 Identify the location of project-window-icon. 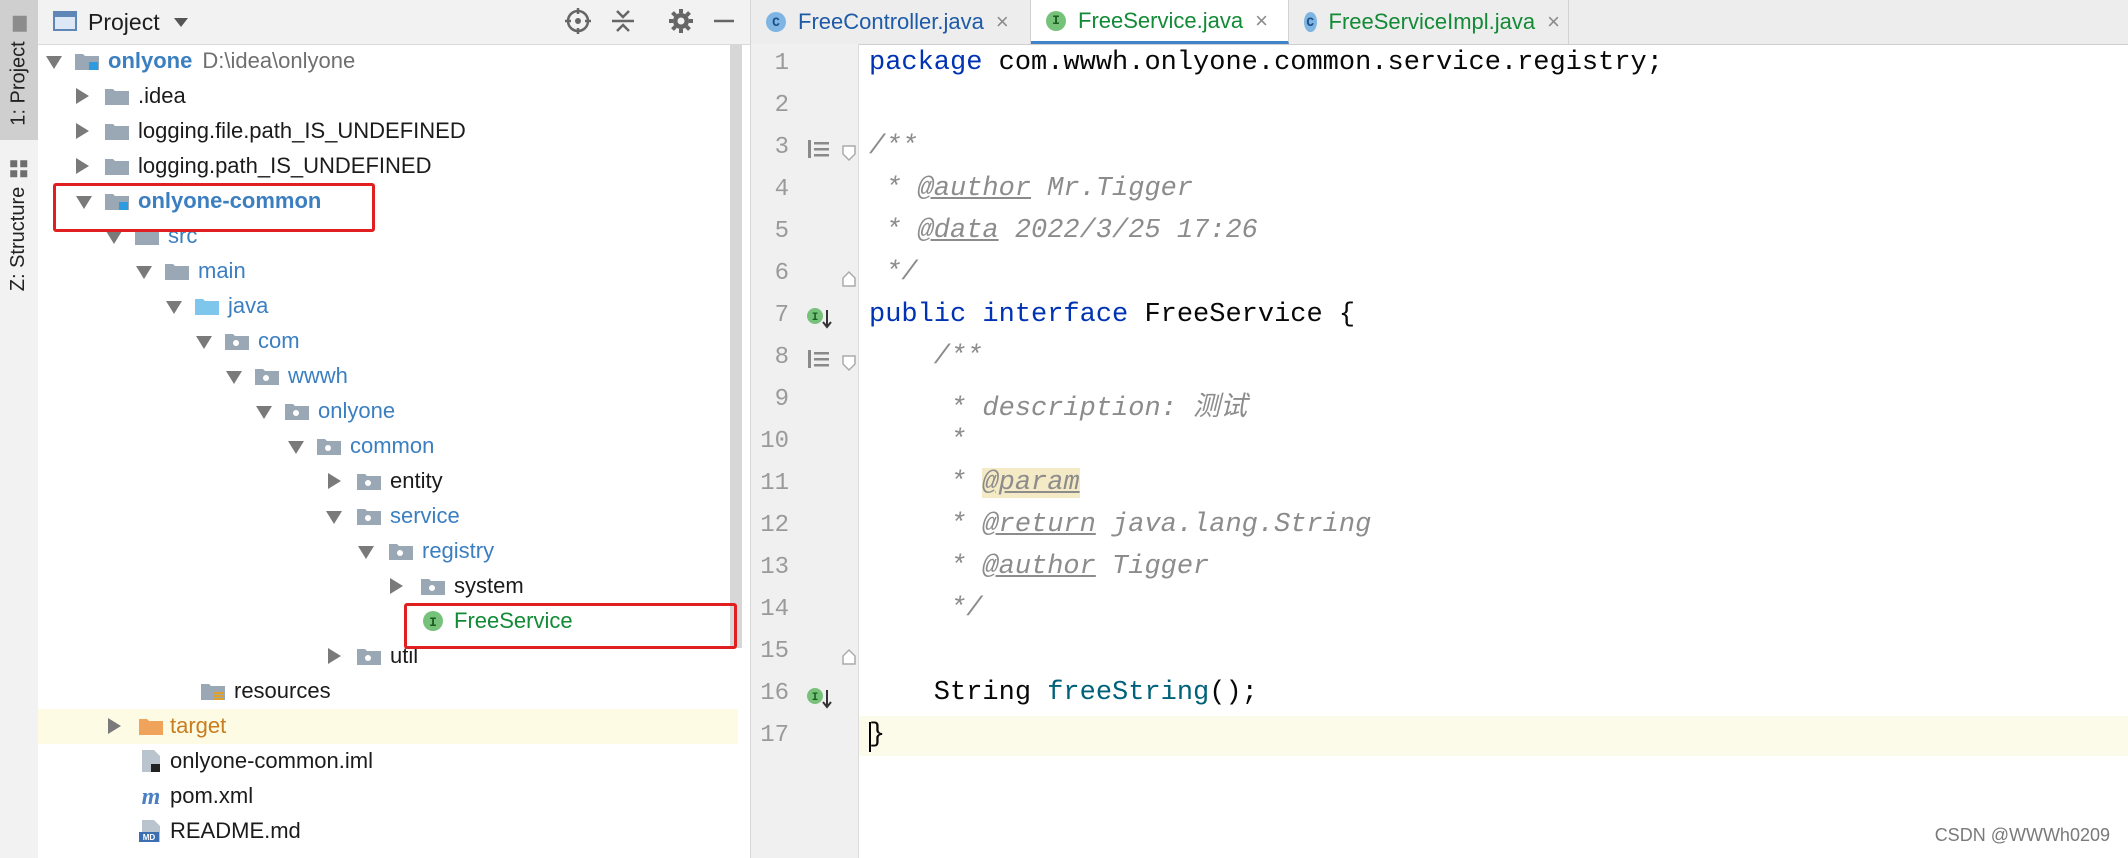
(65, 21).